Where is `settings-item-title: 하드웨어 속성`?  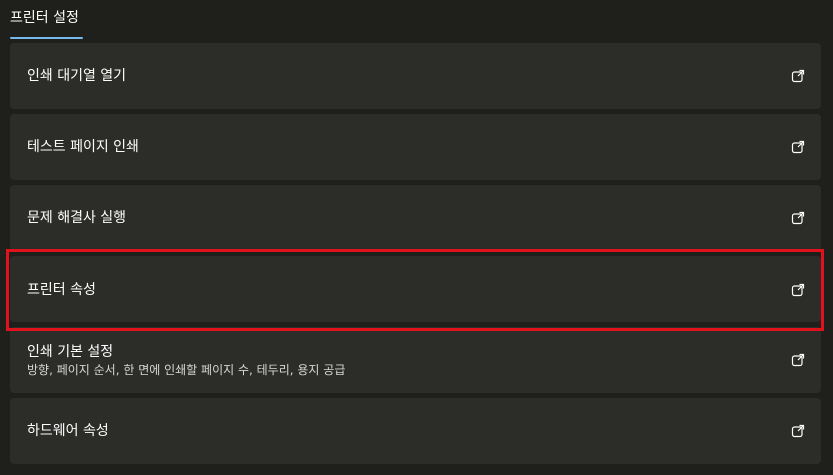 settings-item-title: 하드웨어 속성 is located at coordinates (68, 431).